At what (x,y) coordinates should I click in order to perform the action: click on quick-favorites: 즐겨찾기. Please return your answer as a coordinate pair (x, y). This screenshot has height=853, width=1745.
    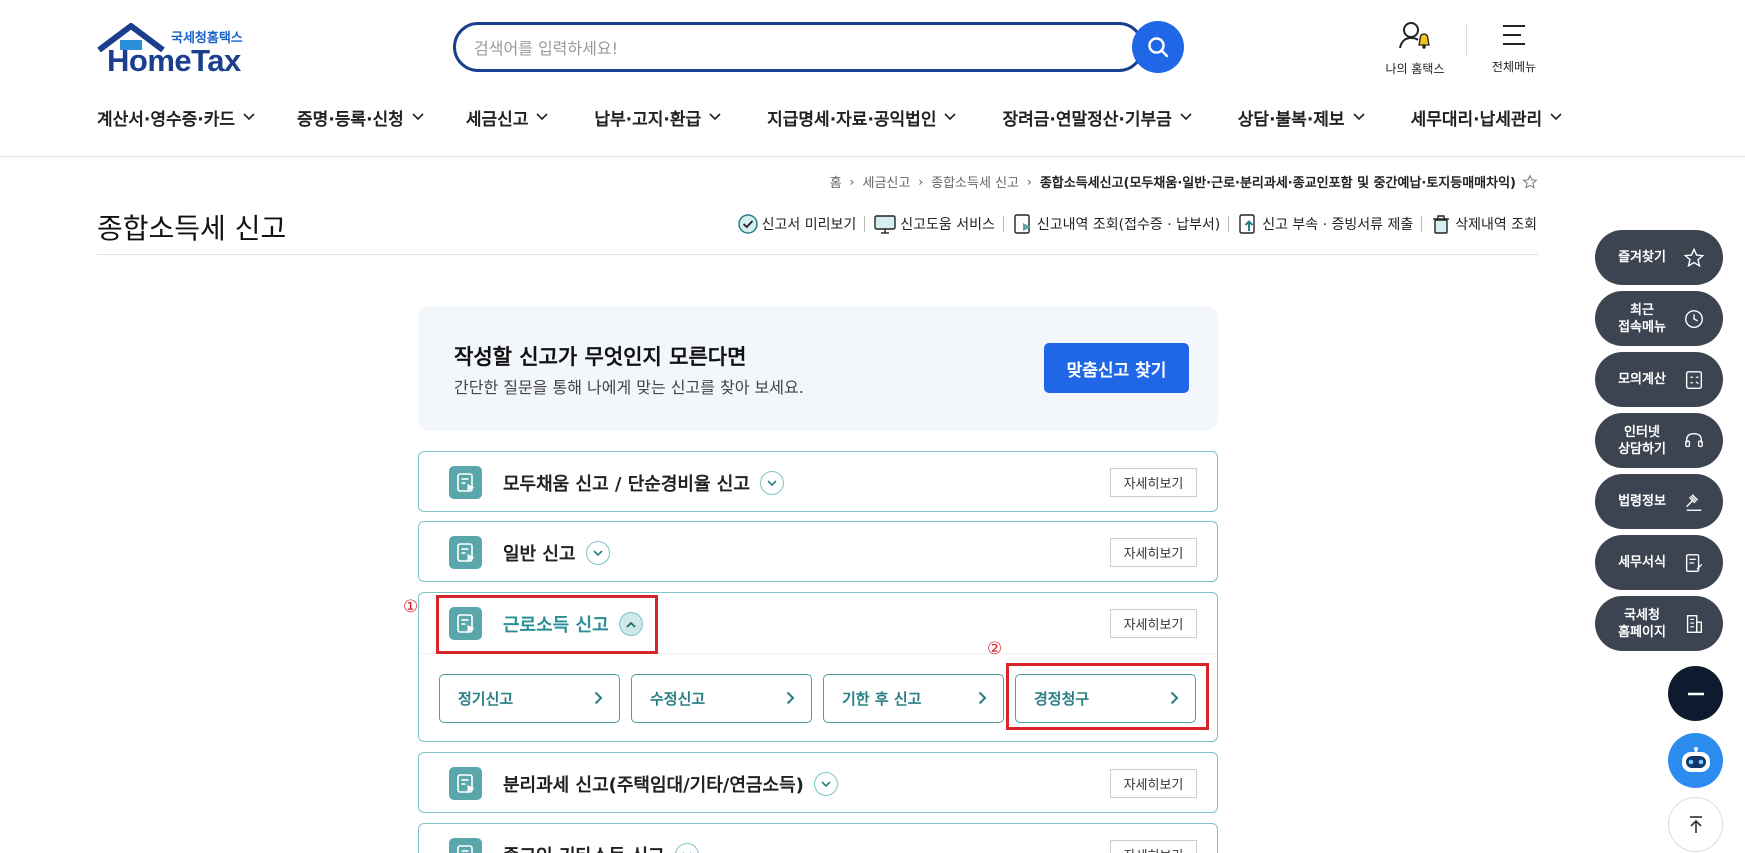
    Looking at the image, I should click on (1659, 257).